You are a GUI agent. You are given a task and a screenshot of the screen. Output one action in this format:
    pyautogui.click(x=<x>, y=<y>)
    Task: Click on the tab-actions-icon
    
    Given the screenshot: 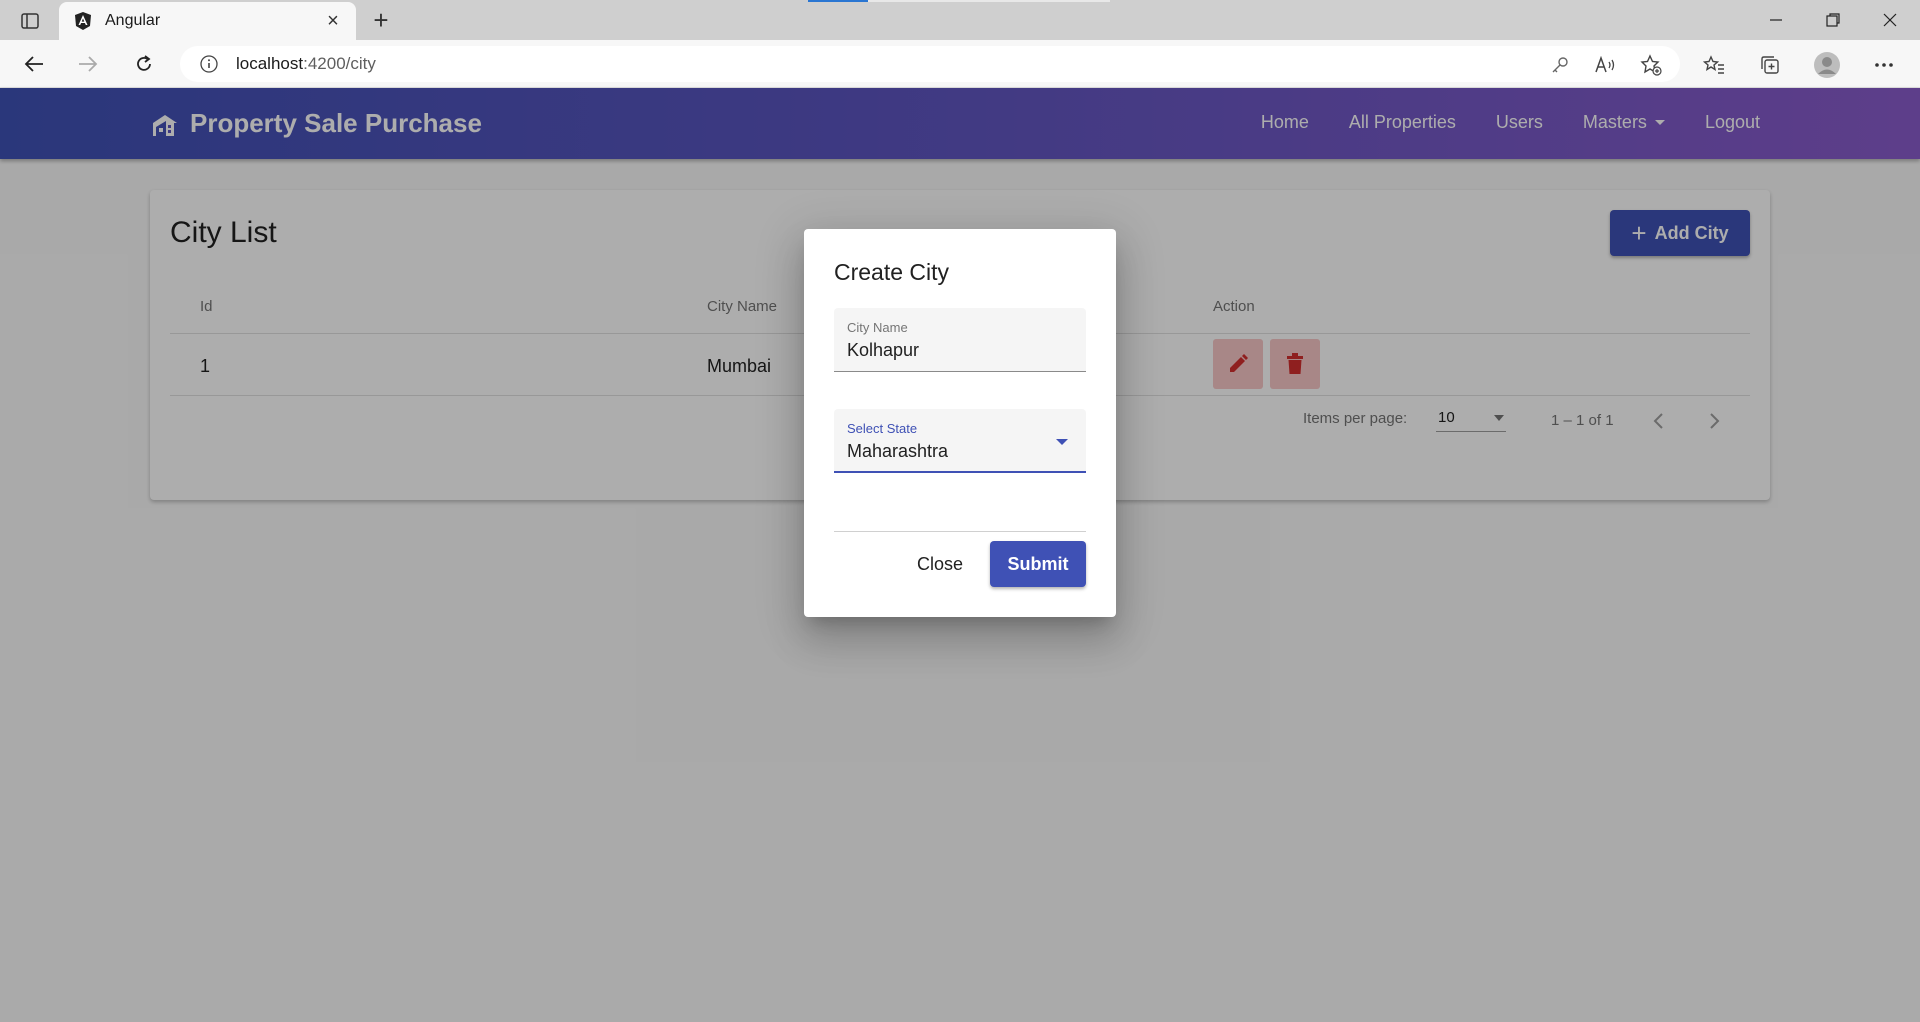 What is the action you would take?
    pyautogui.click(x=30, y=21)
    